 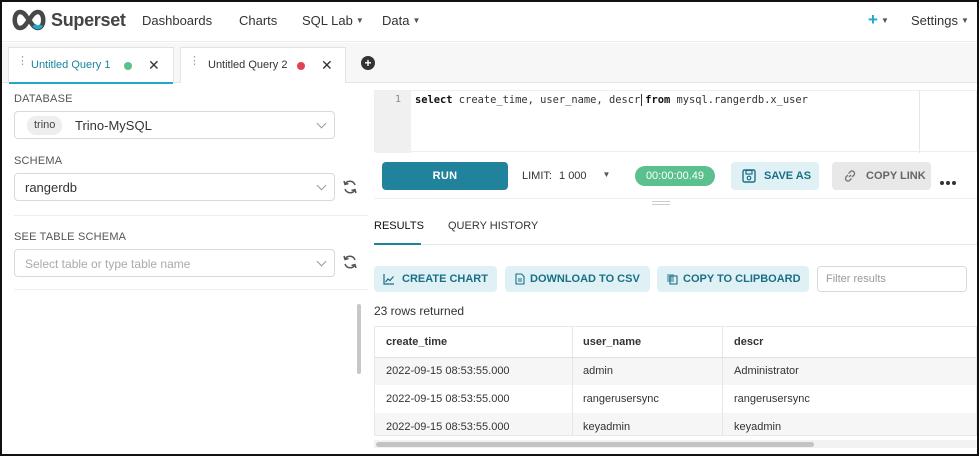 What do you see at coordinates (45, 125) in the screenshot?
I see `database-type-tag: trino` at bounding box center [45, 125].